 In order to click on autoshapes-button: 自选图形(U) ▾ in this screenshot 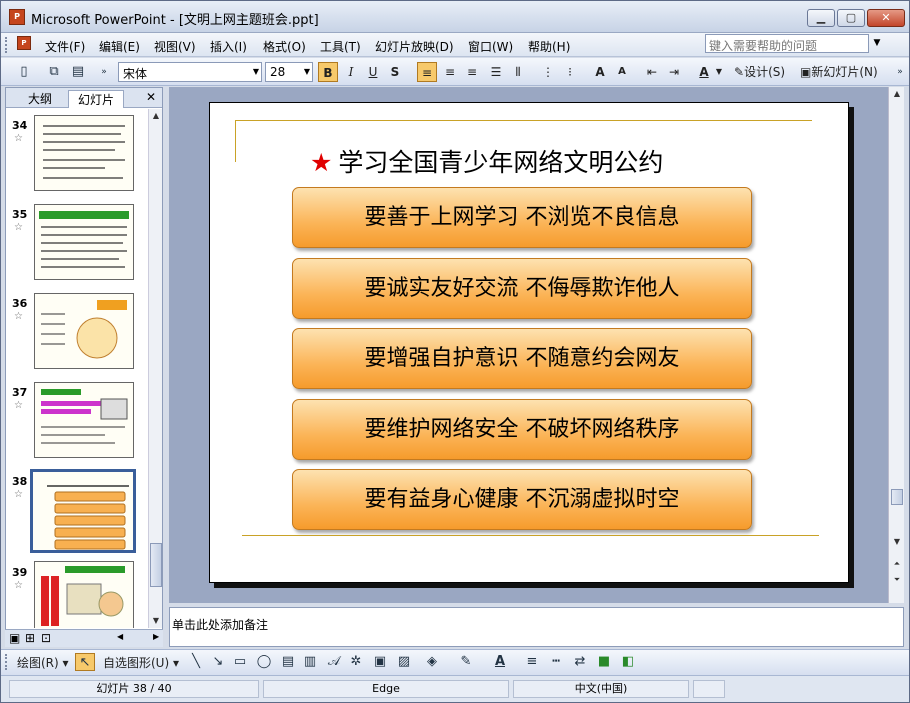, I will do `click(141, 663)`.